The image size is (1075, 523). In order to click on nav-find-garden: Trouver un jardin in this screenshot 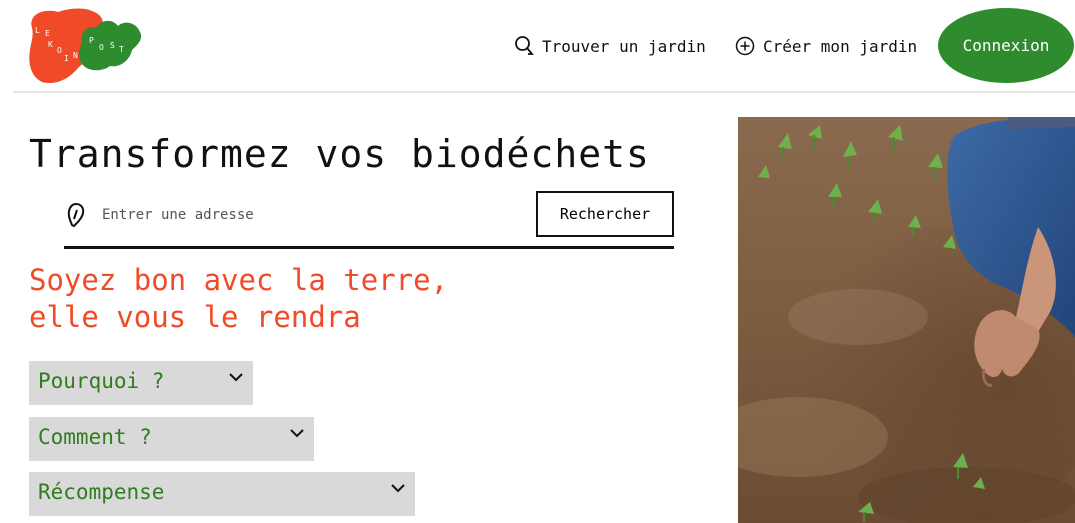, I will do `click(610, 46)`.